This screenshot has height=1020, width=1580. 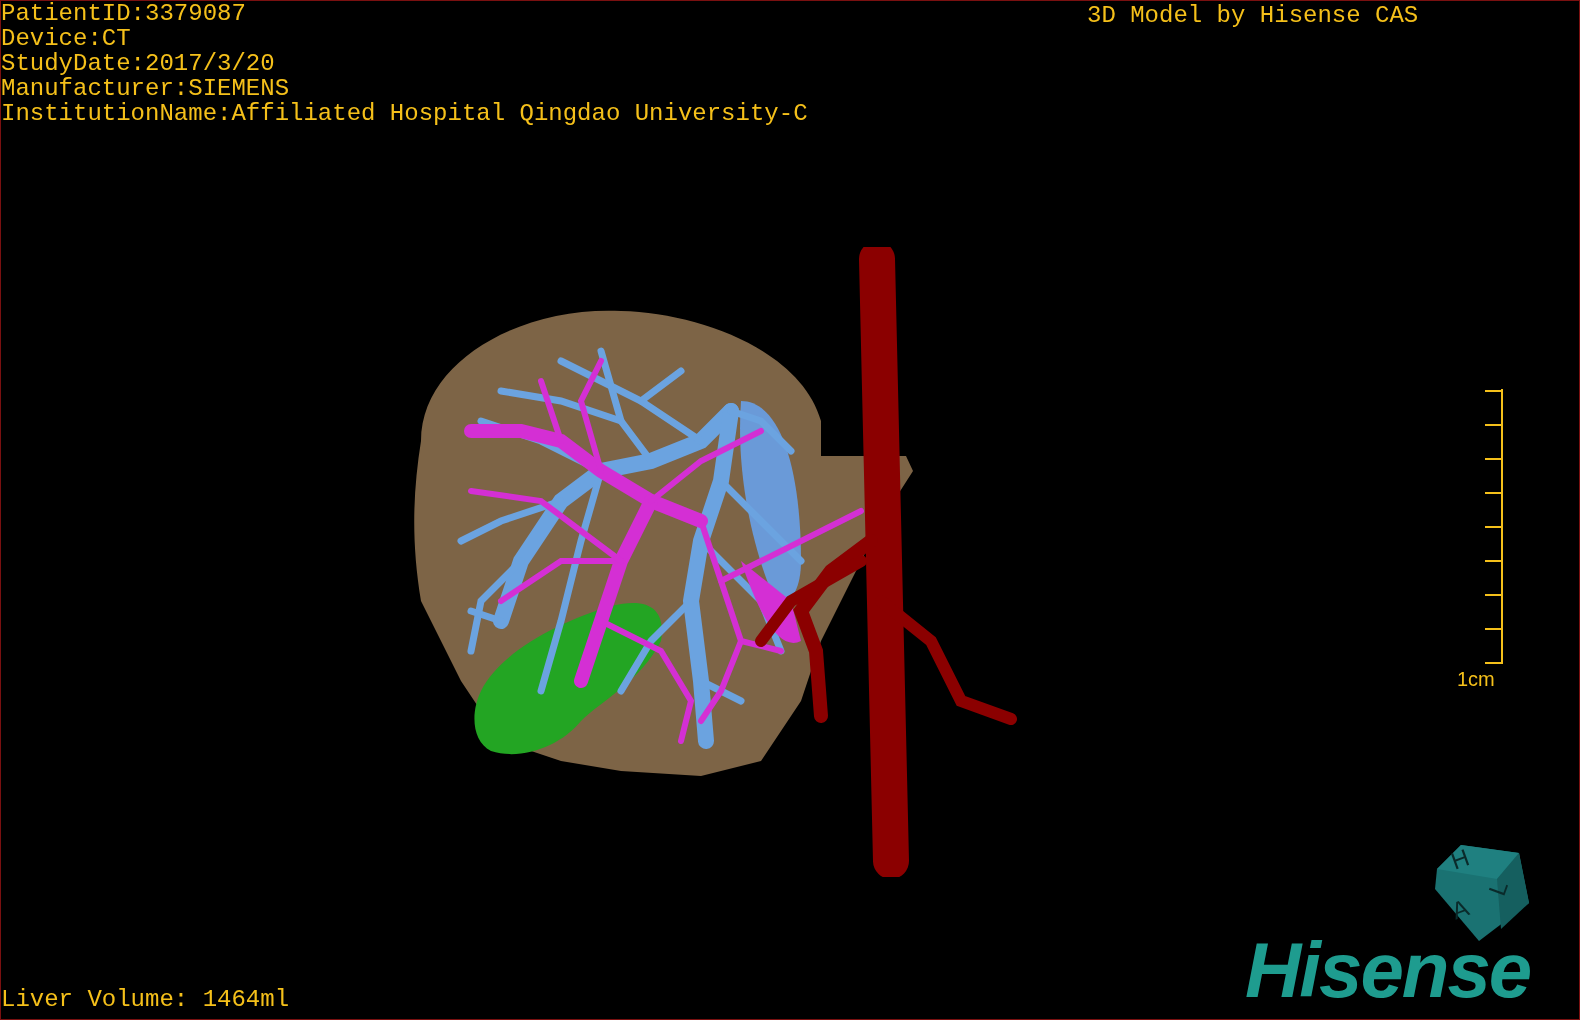 I want to click on liver-volume-text: Liver Volume: 1464ml, so click(x=145, y=999).